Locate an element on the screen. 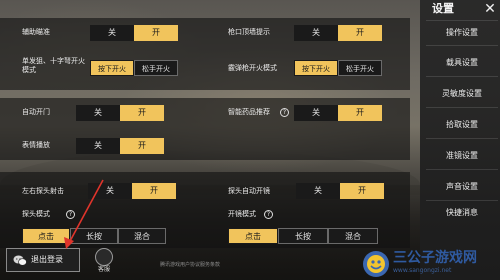 The height and width of the screenshot is (280, 500). muzzle-hint-off-button: 关 is located at coordinates (316, 33).